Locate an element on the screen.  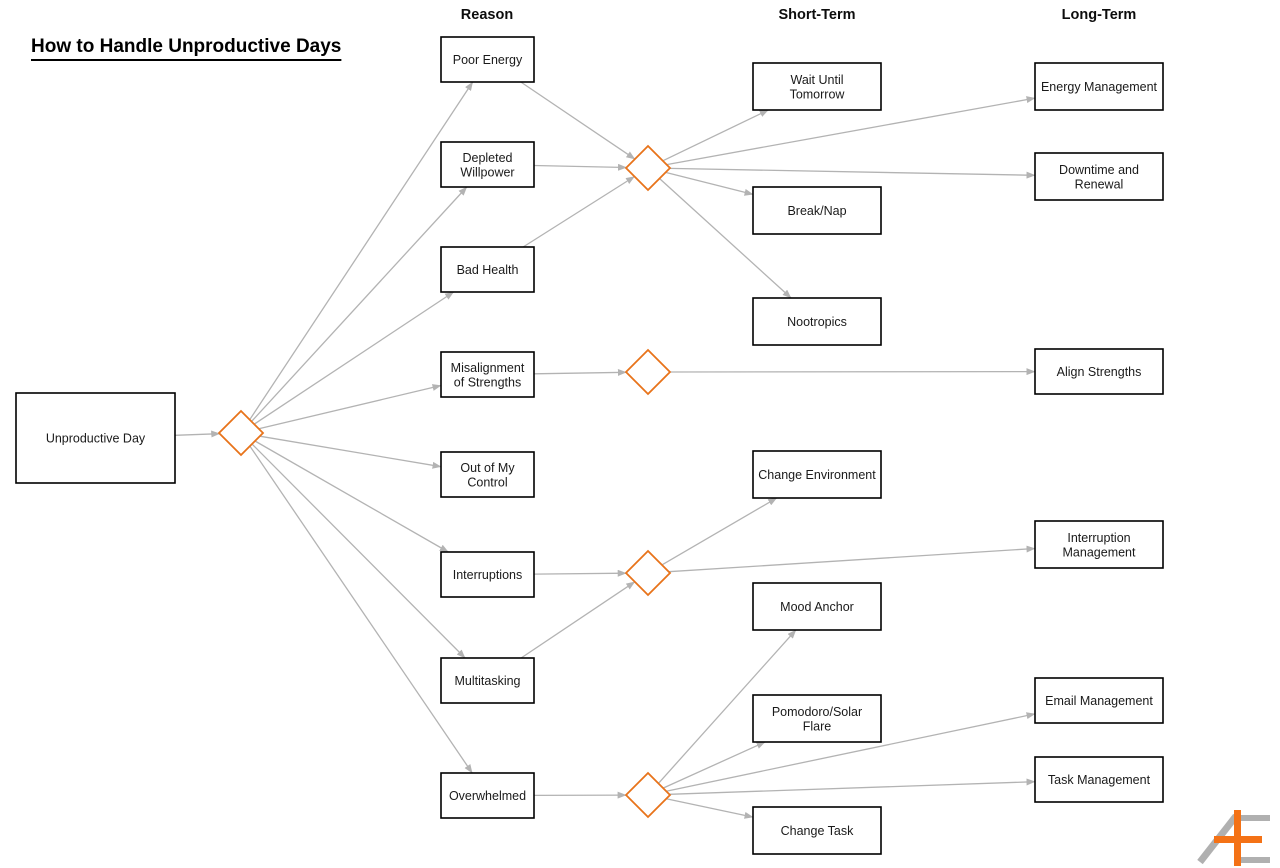
node-align-strengths: Align Strengths is located at coordinates (1099, 371).